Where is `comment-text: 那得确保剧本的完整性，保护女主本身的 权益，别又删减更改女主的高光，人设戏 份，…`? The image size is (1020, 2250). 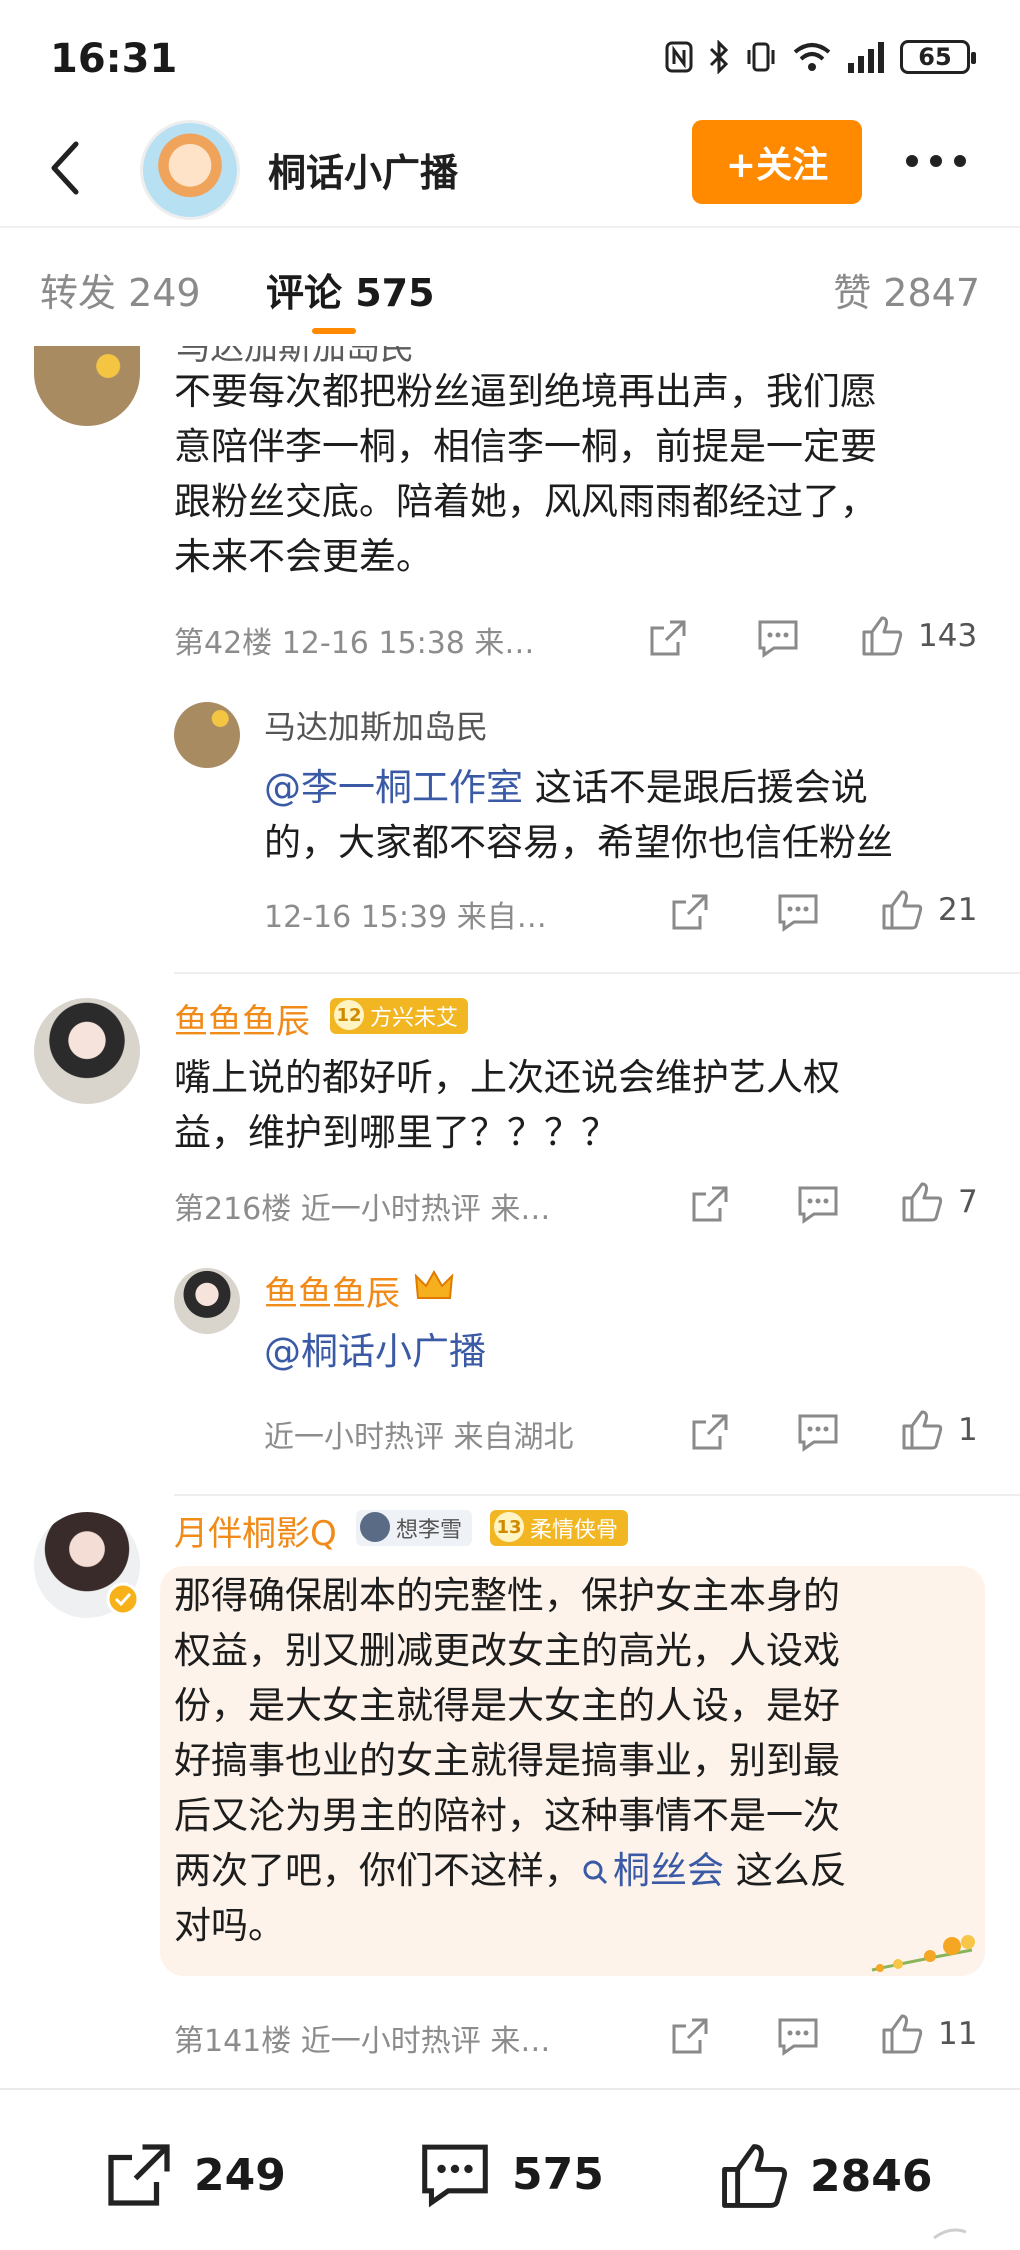
comment-text: 那得确保剧本的完整性，保护女主本身的 权益，别又删减更改女主的高光，人设戏 份，… is located at coordinates (510, 1760).